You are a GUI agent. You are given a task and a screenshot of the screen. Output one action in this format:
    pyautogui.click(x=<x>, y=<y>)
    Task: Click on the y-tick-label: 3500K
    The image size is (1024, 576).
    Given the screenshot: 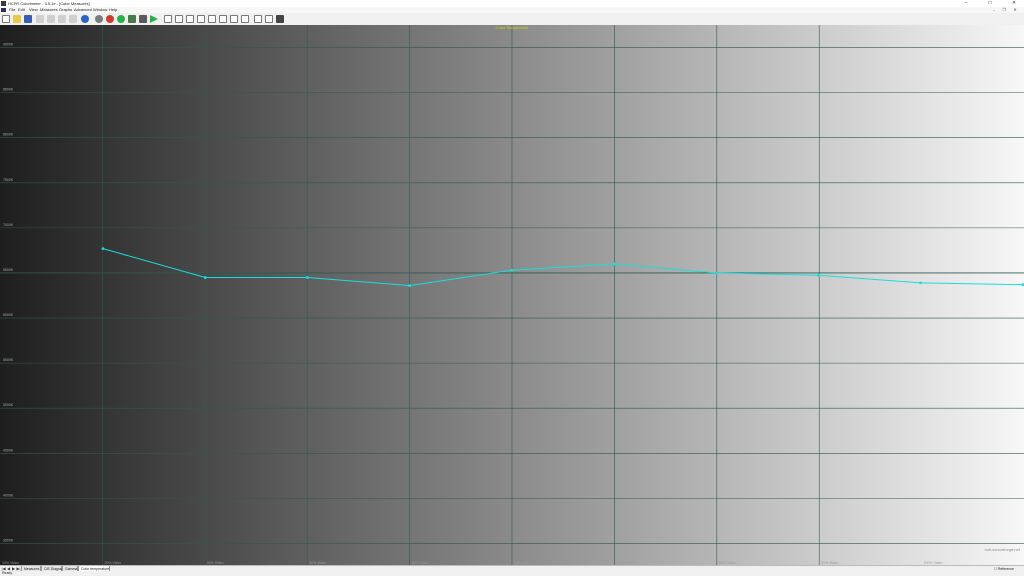 What is the action you would take?
    pyautogui.click(x=8, y=540)
    